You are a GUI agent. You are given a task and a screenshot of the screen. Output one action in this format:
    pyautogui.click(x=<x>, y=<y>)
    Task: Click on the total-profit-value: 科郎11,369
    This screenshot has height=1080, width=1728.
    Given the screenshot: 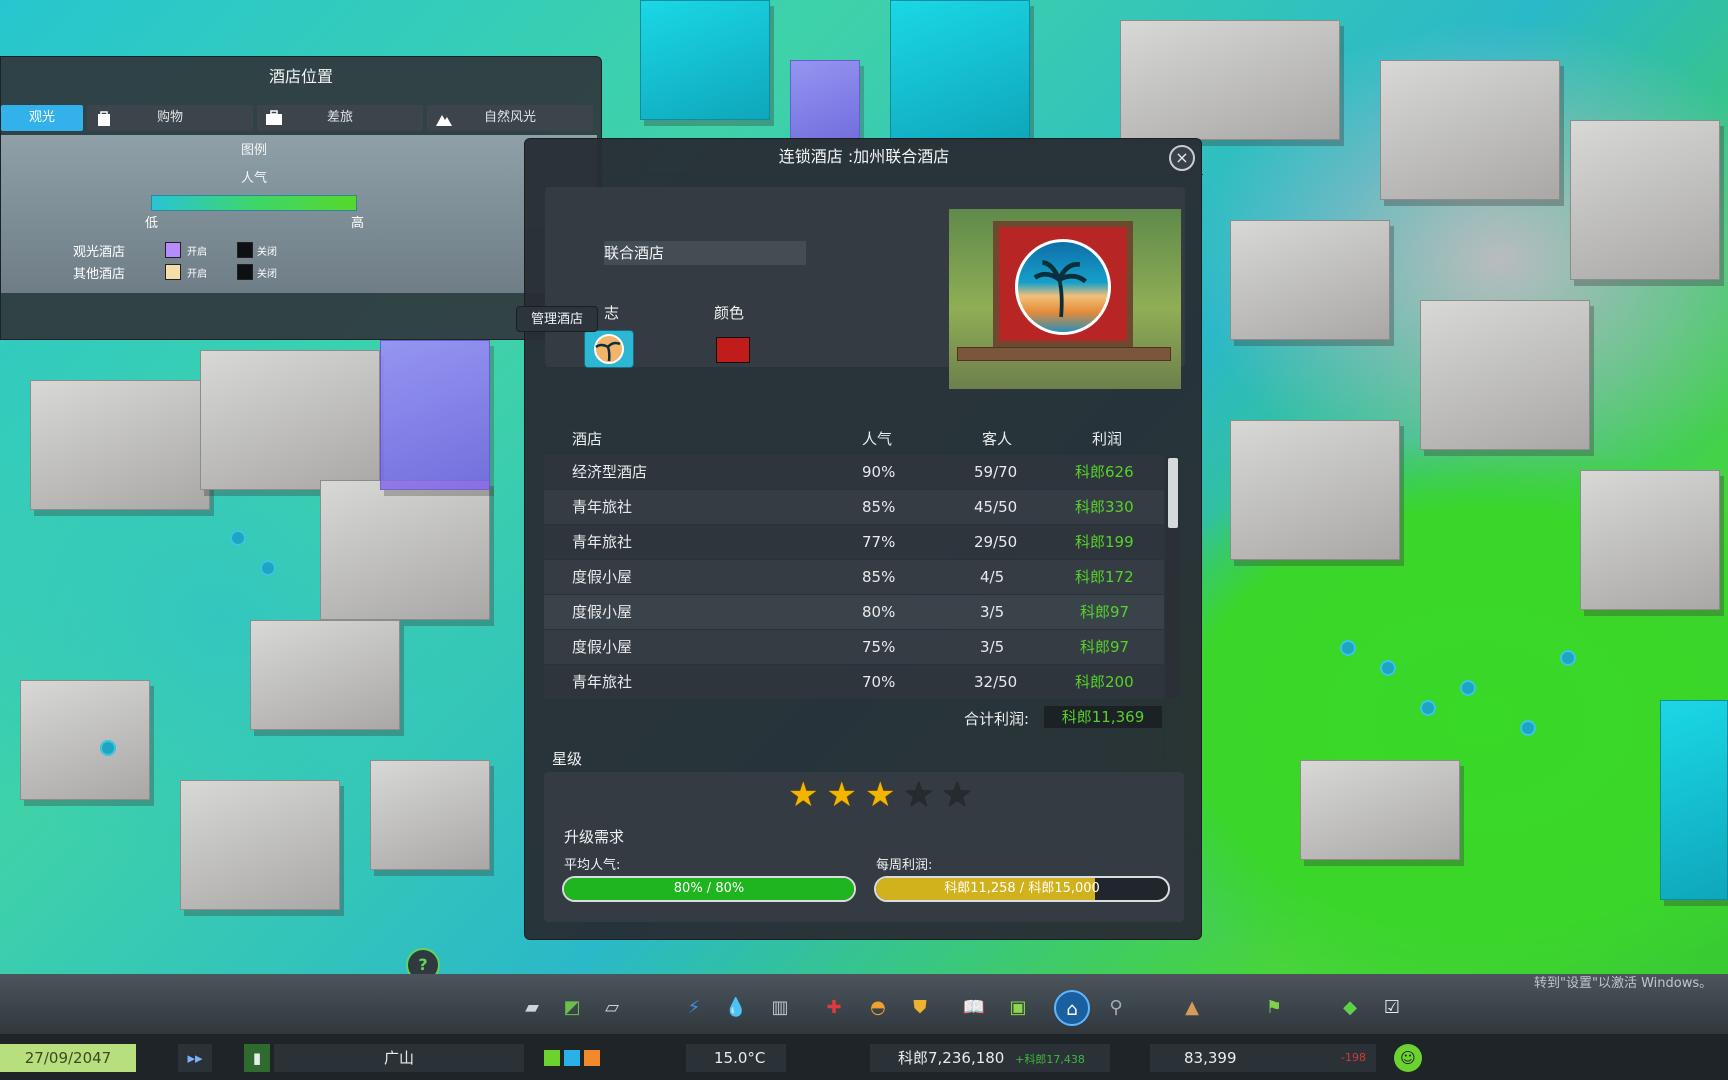 What is the action you would take?
    pyautogui.click(x=1103, y=717)
    